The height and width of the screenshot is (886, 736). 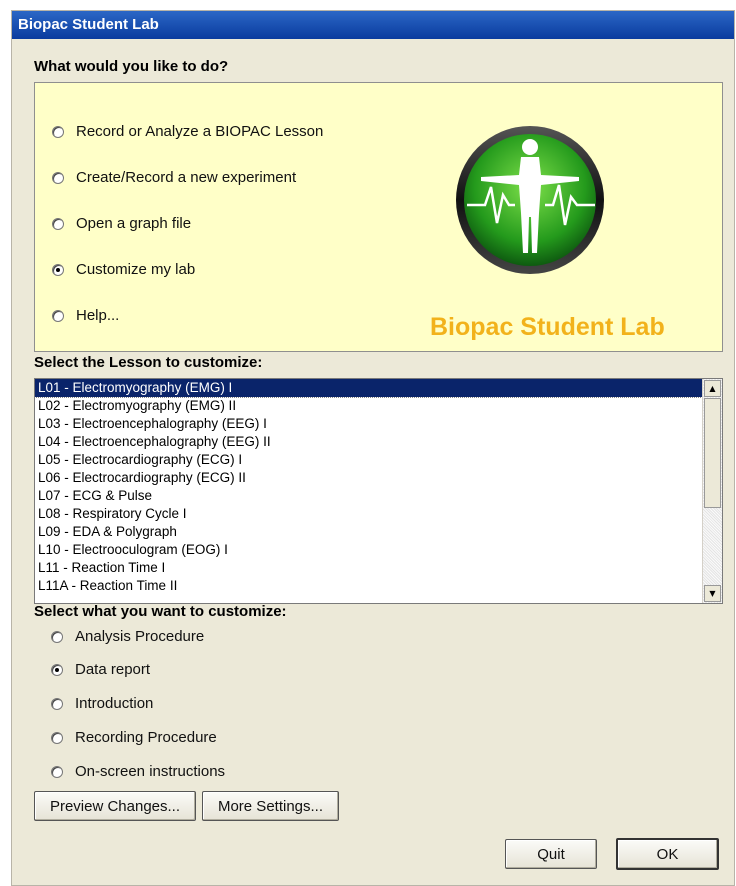 What do you see at coordinates (186, 177) in the screenshot?
I see `option-label: Create/Record a new experiment` at bounding box center [186, 177].